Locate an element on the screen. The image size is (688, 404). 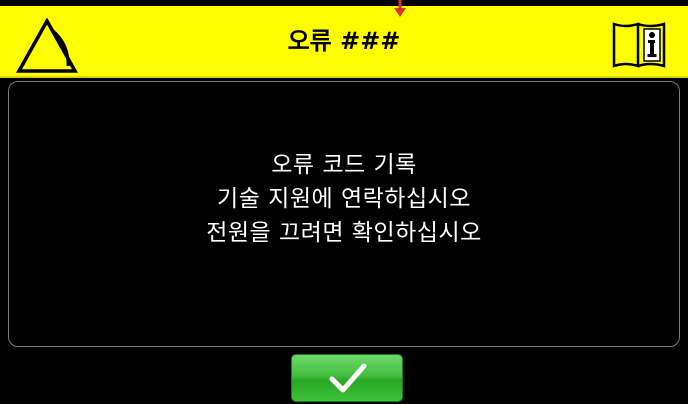
page-title: 오류 ### is located at coordinates (344, 41).